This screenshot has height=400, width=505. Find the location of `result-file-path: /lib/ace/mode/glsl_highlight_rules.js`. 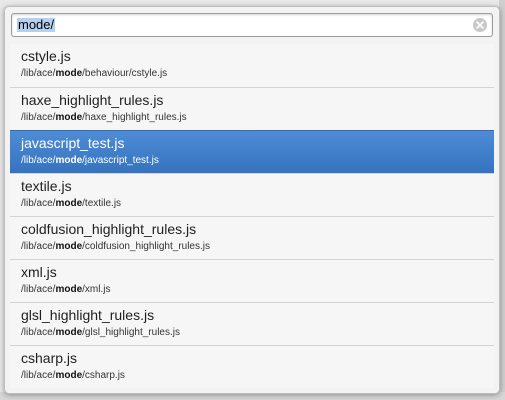

result-file-path: /lib/ace/mode/glsl_highlight_rules.js is located at coordinates (100, 332).